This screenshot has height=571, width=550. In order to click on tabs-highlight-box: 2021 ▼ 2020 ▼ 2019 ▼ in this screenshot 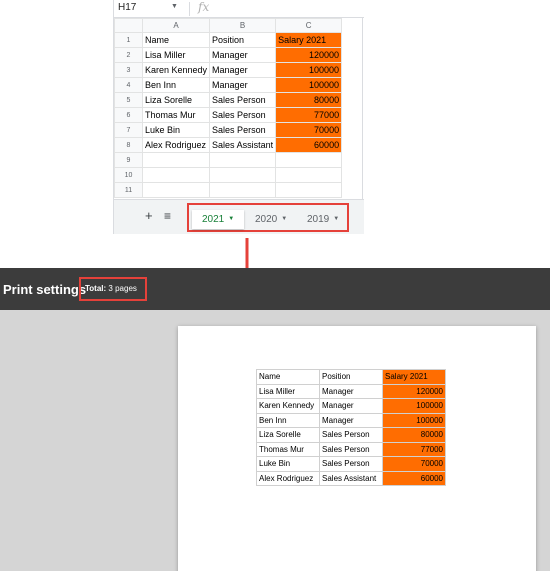, I will do `click(268, 217)`.